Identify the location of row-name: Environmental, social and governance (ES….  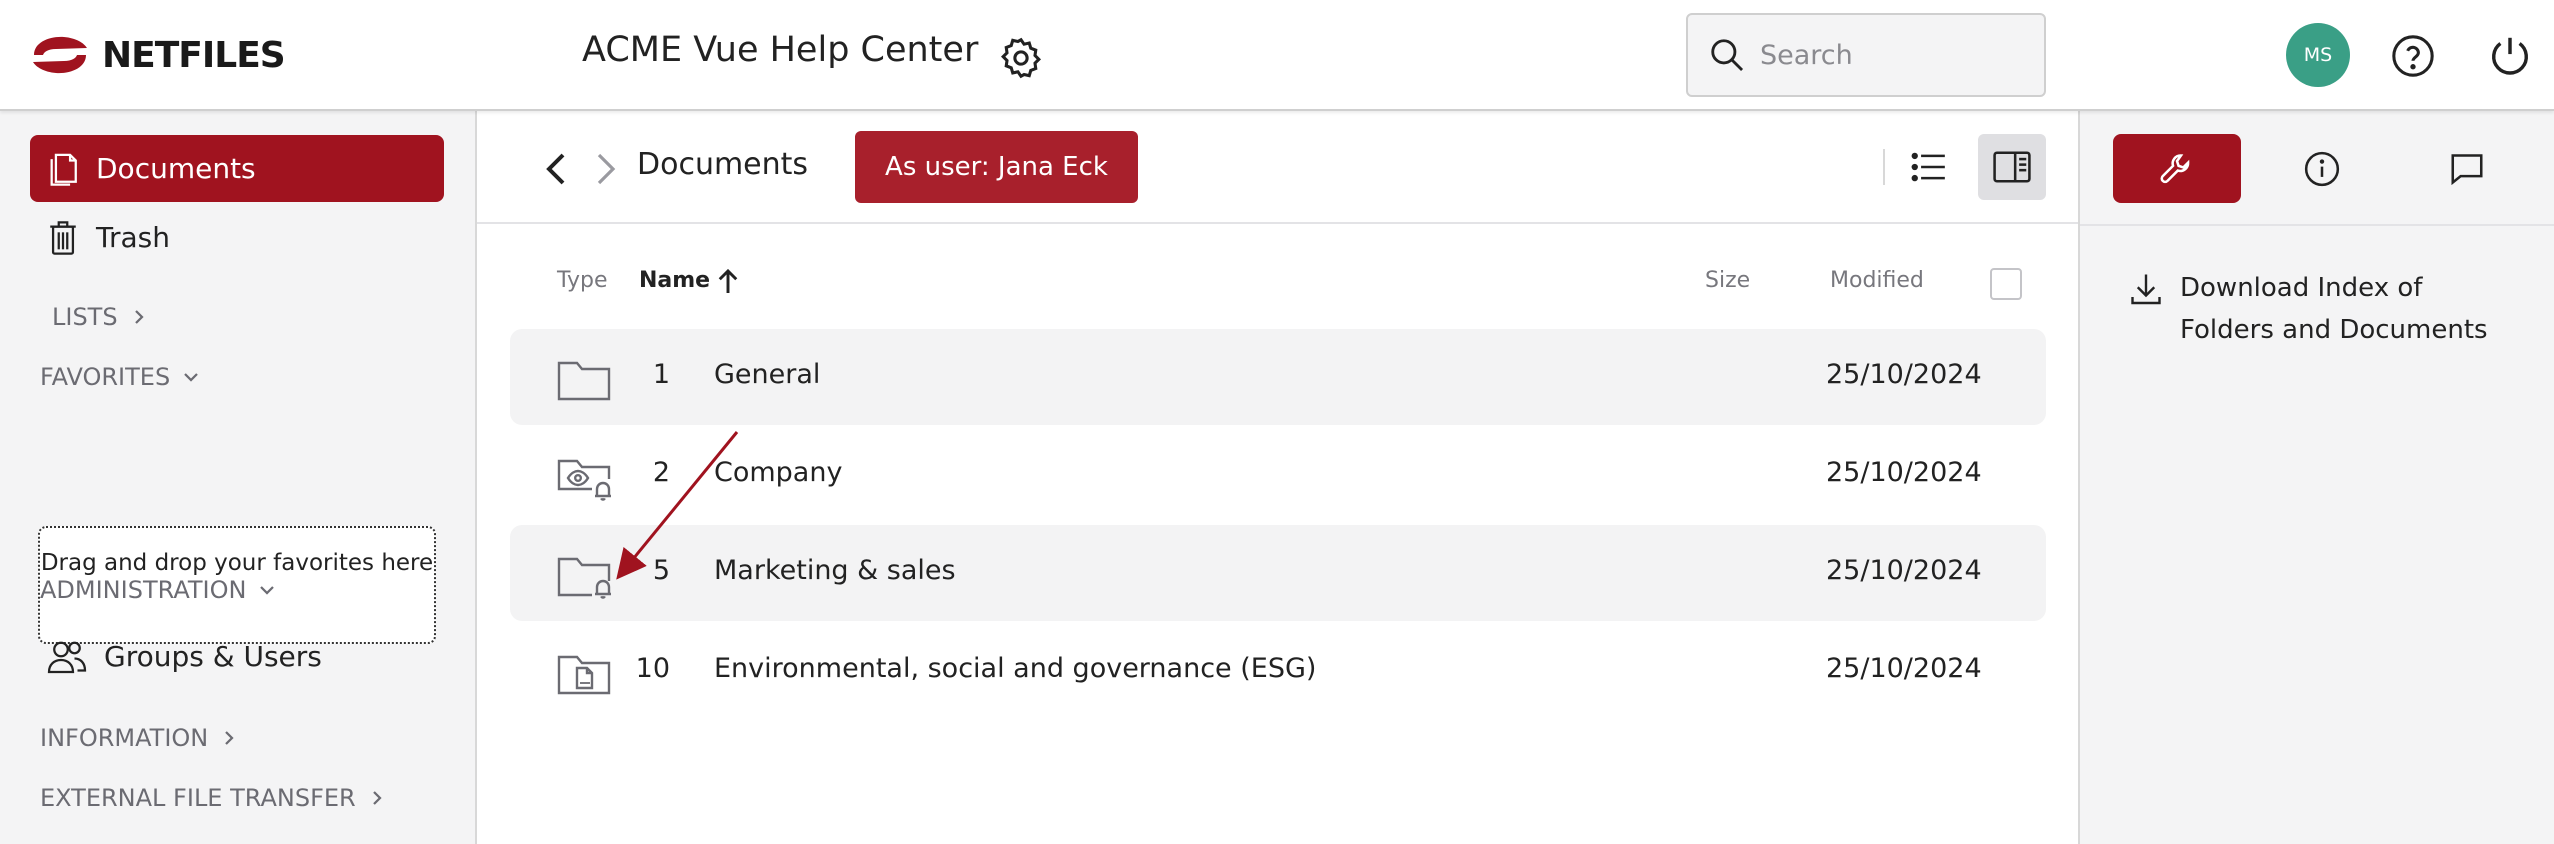
(1015, 668).